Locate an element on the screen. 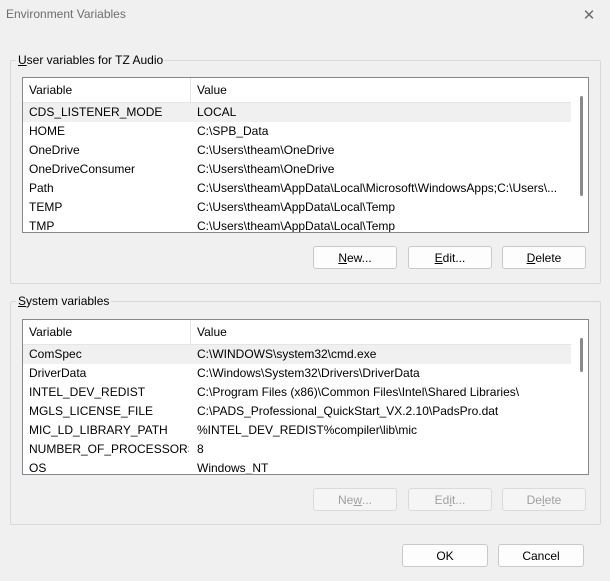 This screenshot has height=581, width=610. user-list-scrollbar is located at coordinates (581, 155).